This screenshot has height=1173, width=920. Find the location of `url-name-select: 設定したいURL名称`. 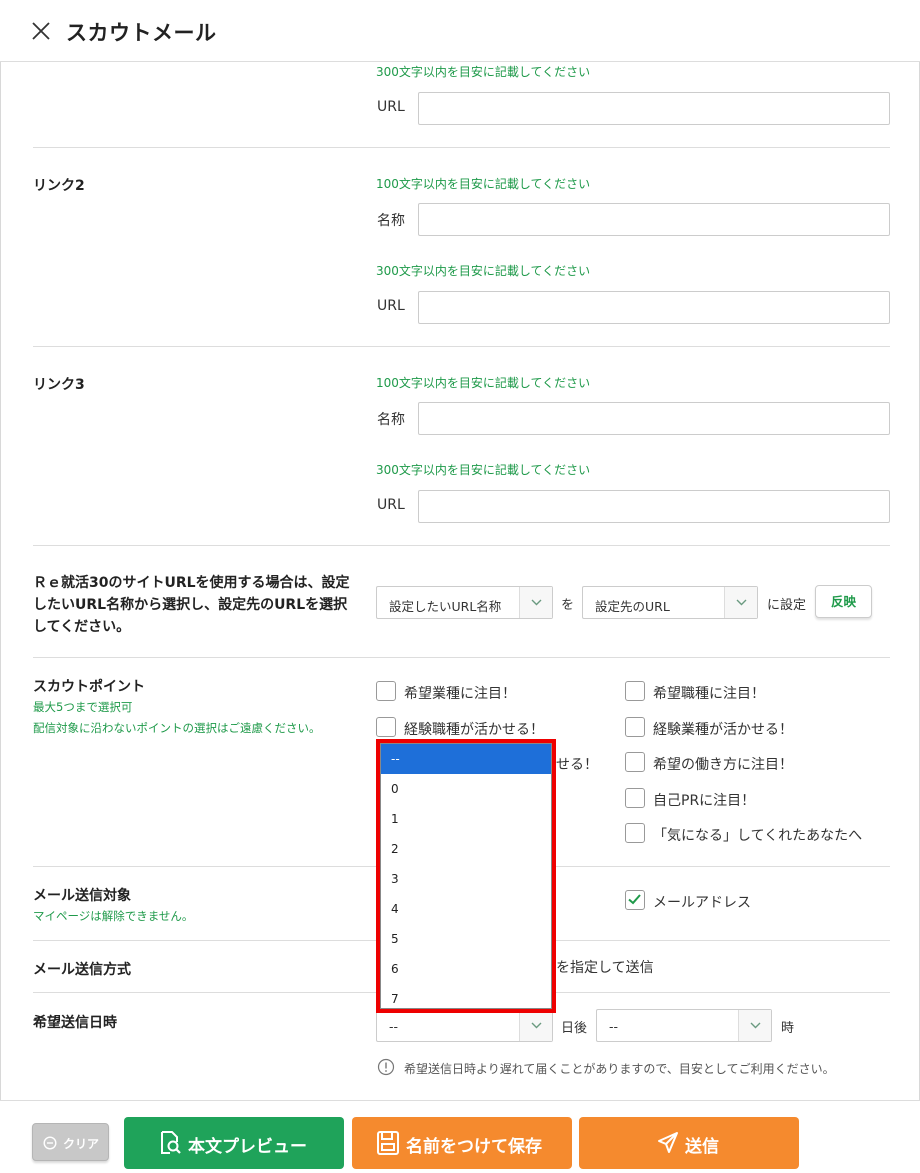

url-name-select: 設定したいURL名称 is located at coordinates (464, 602).